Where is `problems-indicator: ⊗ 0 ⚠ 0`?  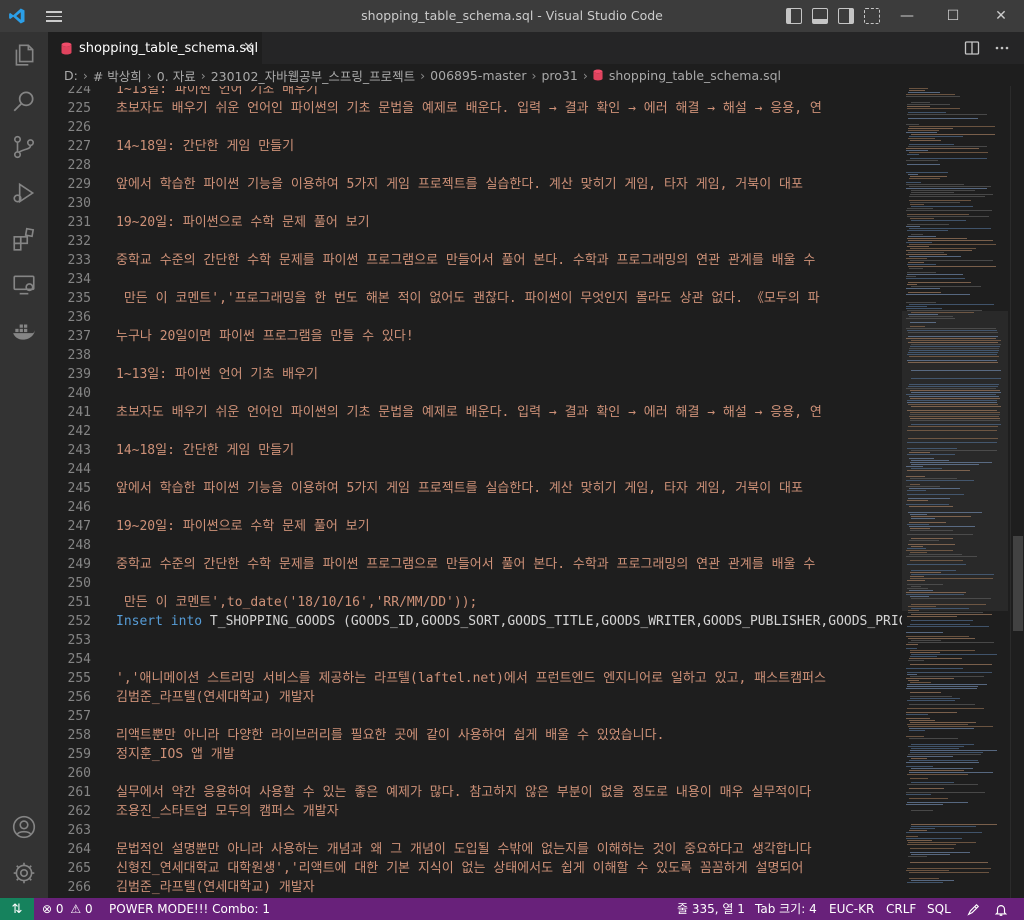
problems-indicator: ⊗ 0 ⚠ 0 is located at coordinates (67, 909).